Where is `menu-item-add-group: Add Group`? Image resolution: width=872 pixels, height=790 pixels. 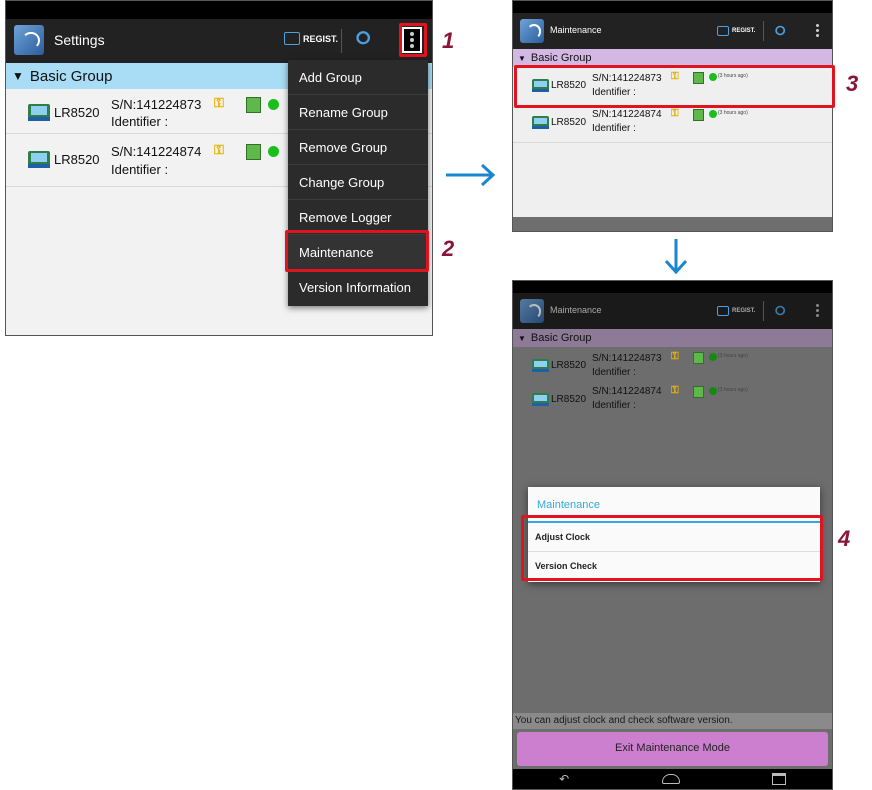
menu-item-add-group: Add Group is located at coordinates (358, 77).